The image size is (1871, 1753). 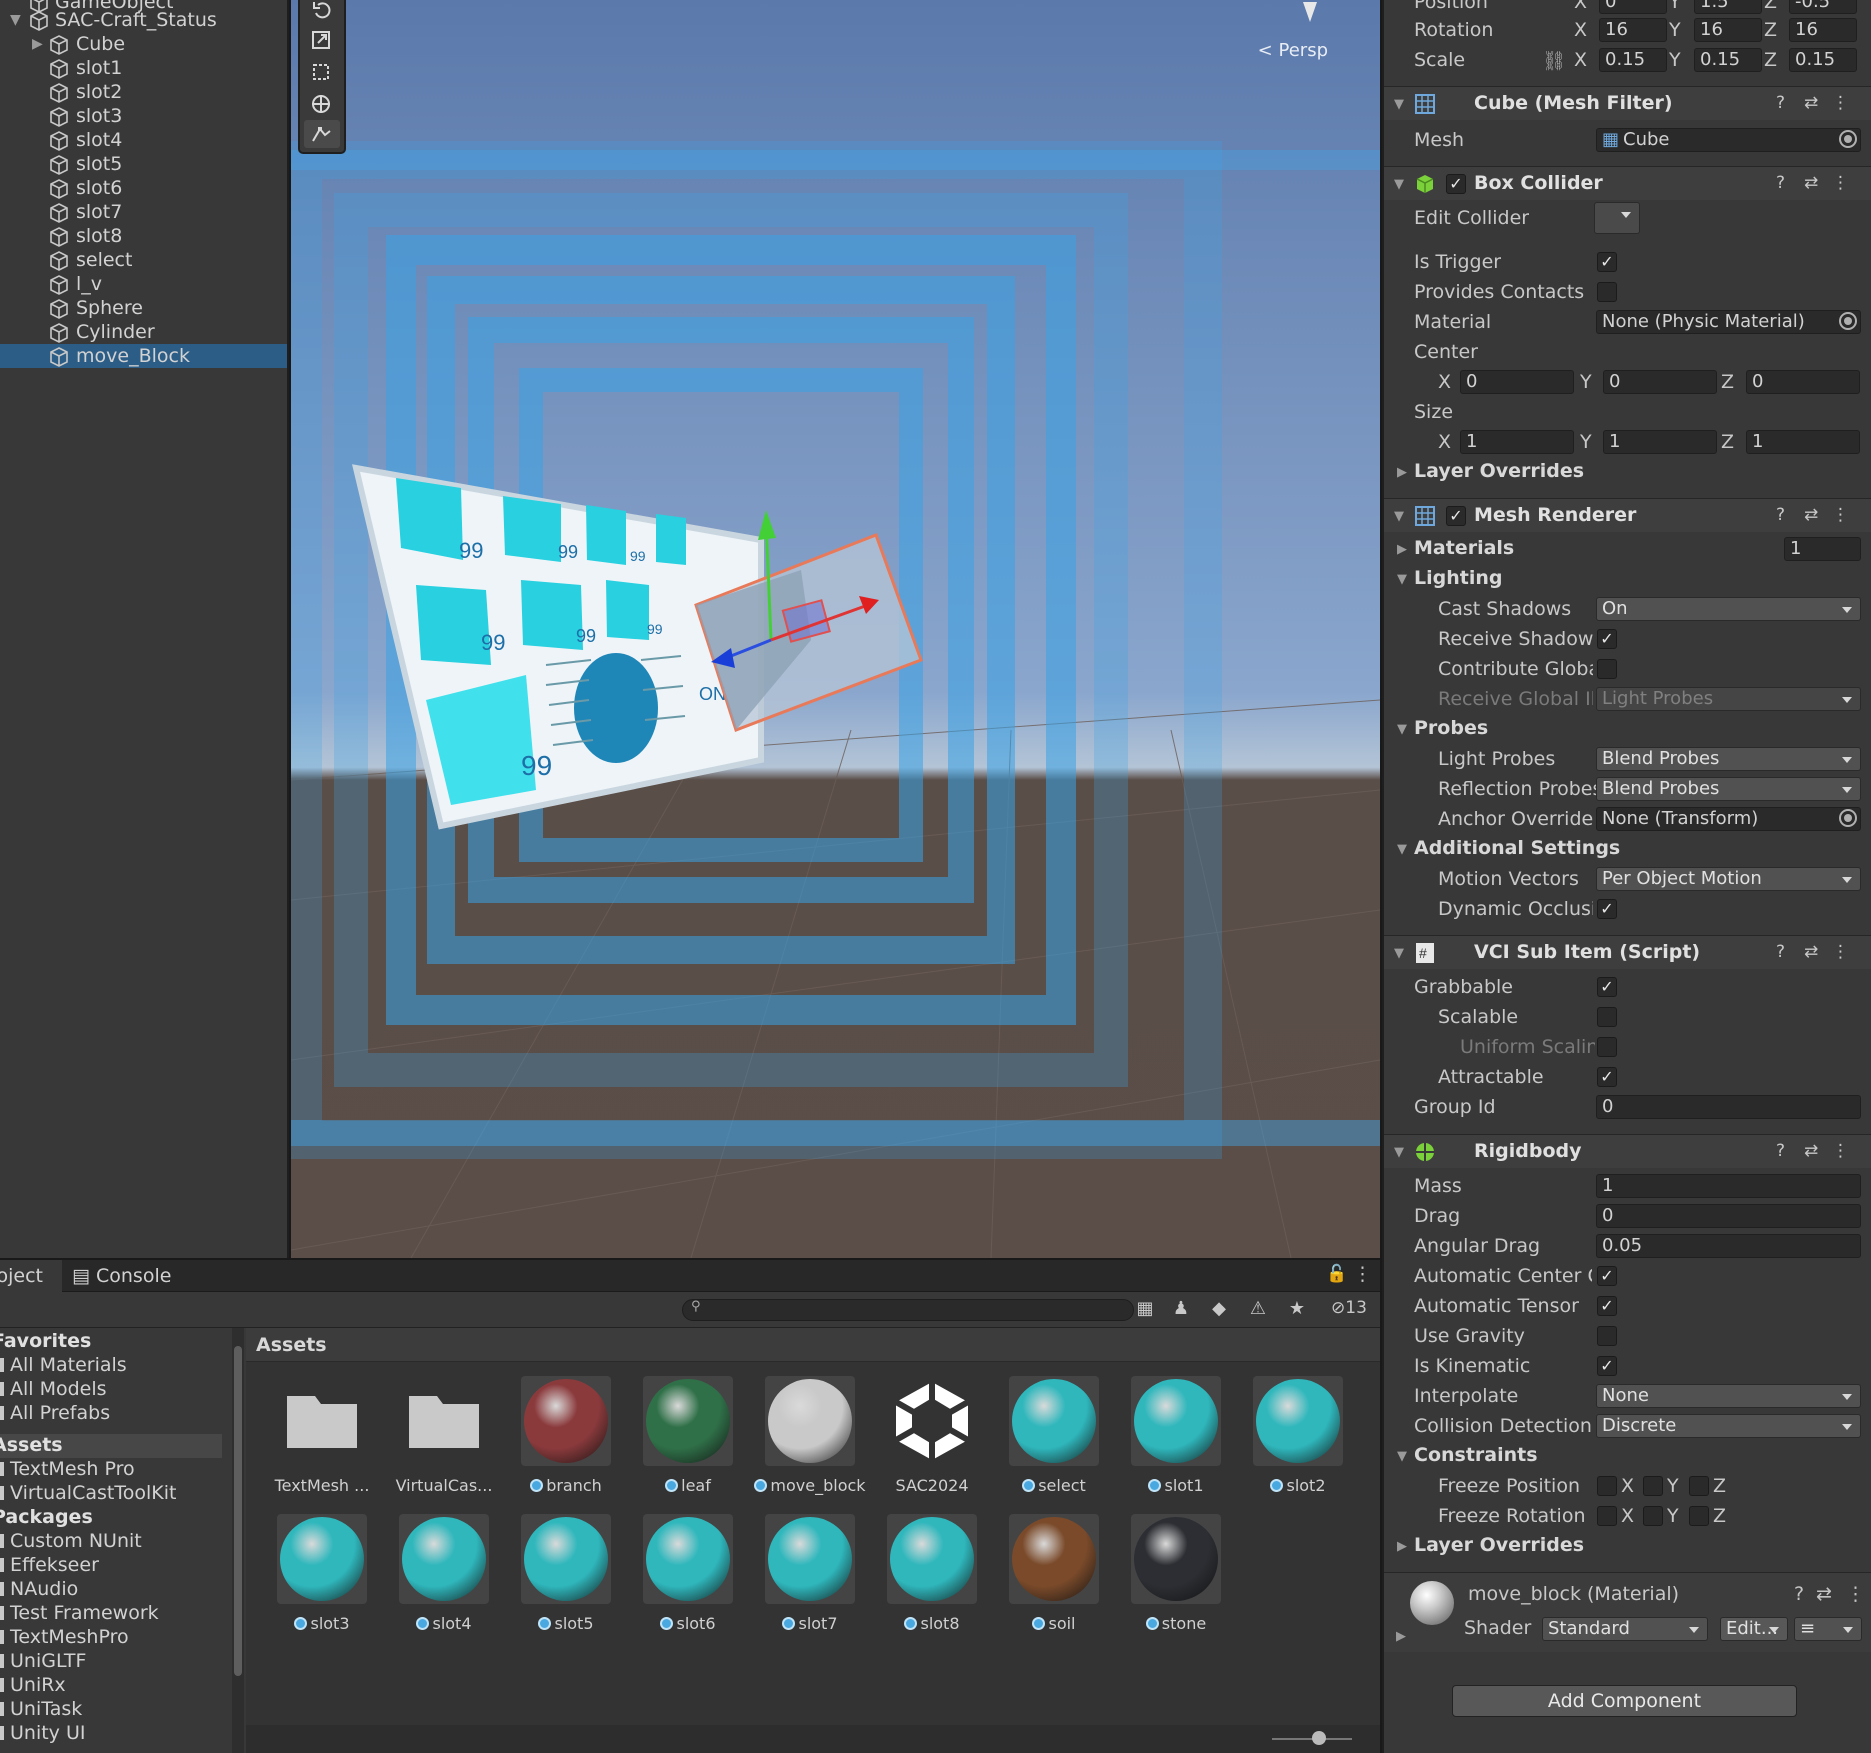 I want to click on section-header: Lighting, so click(x=1458, y=578).